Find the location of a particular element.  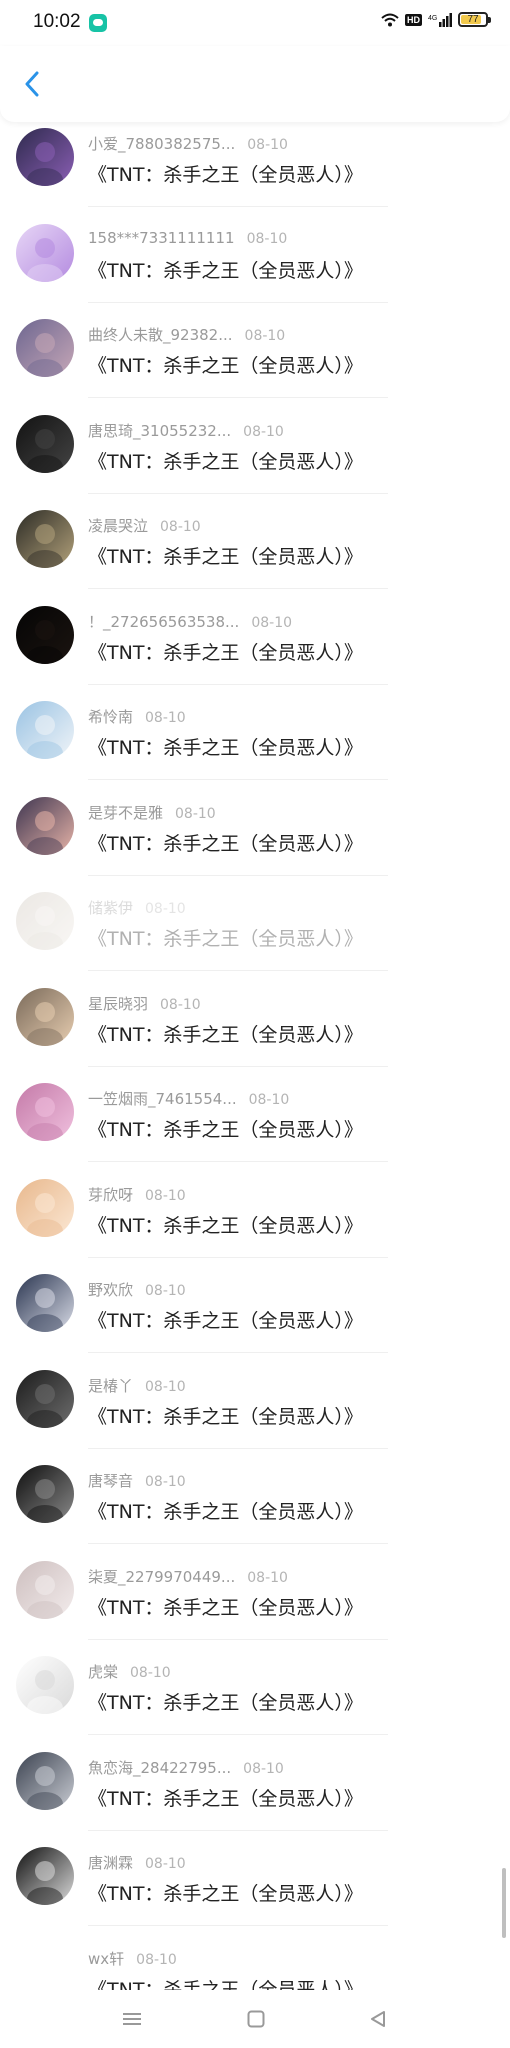

scrollbar is located at coordinates (504, 1903).